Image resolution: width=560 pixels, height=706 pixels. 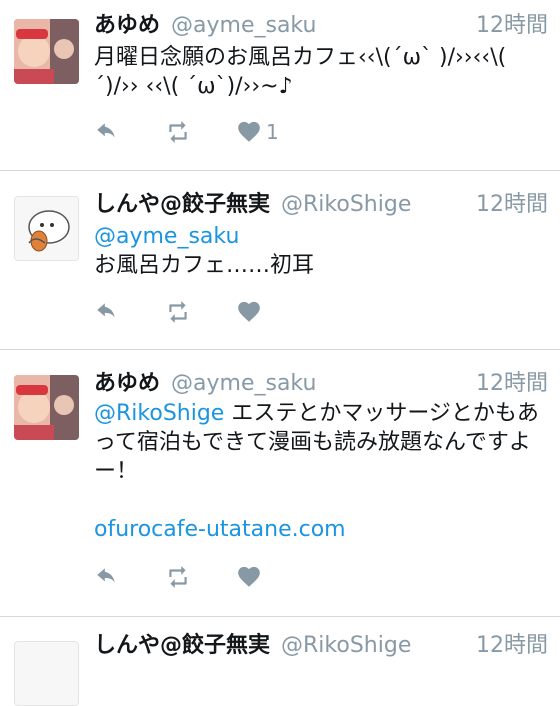 I want to click on like-button: 1, so click(x=257, y=132).